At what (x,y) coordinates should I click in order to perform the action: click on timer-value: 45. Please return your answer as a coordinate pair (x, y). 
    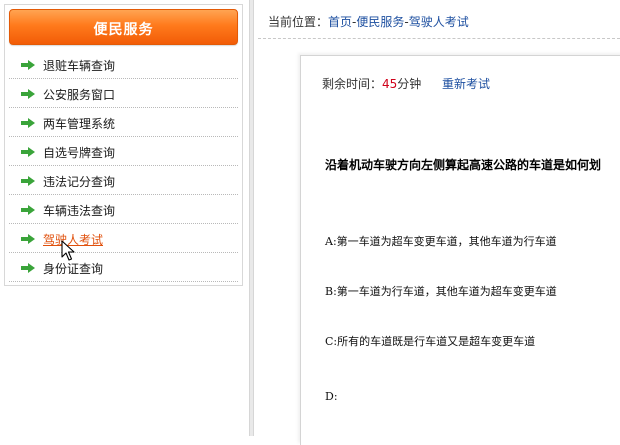
    Looking at the image, I should click on (390, 84).